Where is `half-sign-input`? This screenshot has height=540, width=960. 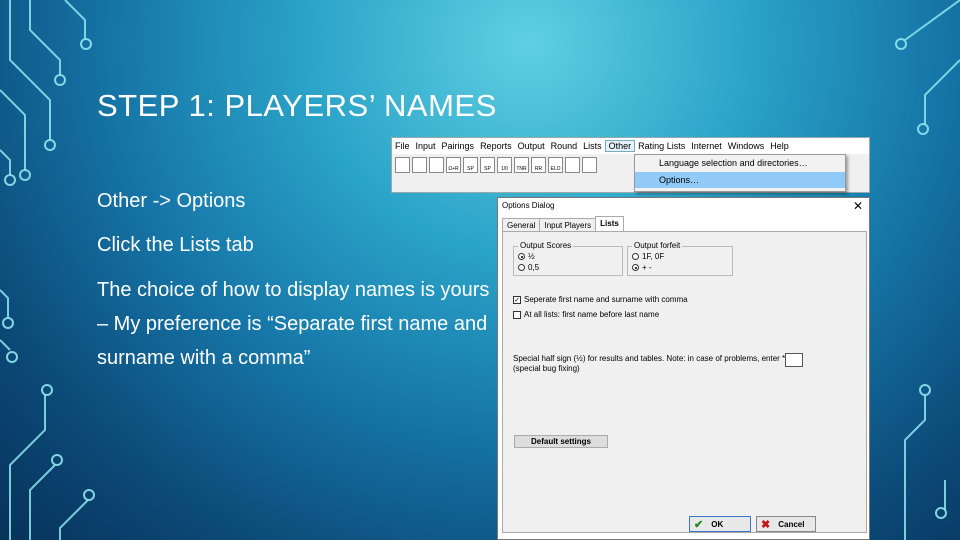
half-sign-input is located at coordinates (794, 360).